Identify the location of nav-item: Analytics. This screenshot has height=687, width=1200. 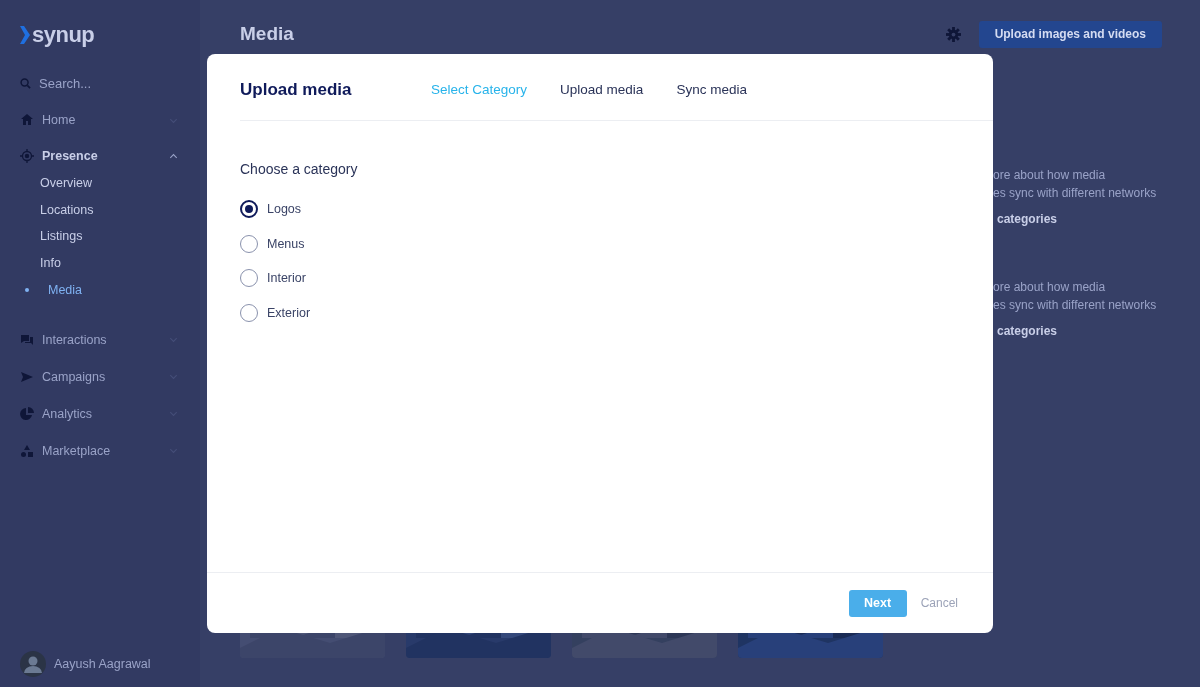
(110, 414).